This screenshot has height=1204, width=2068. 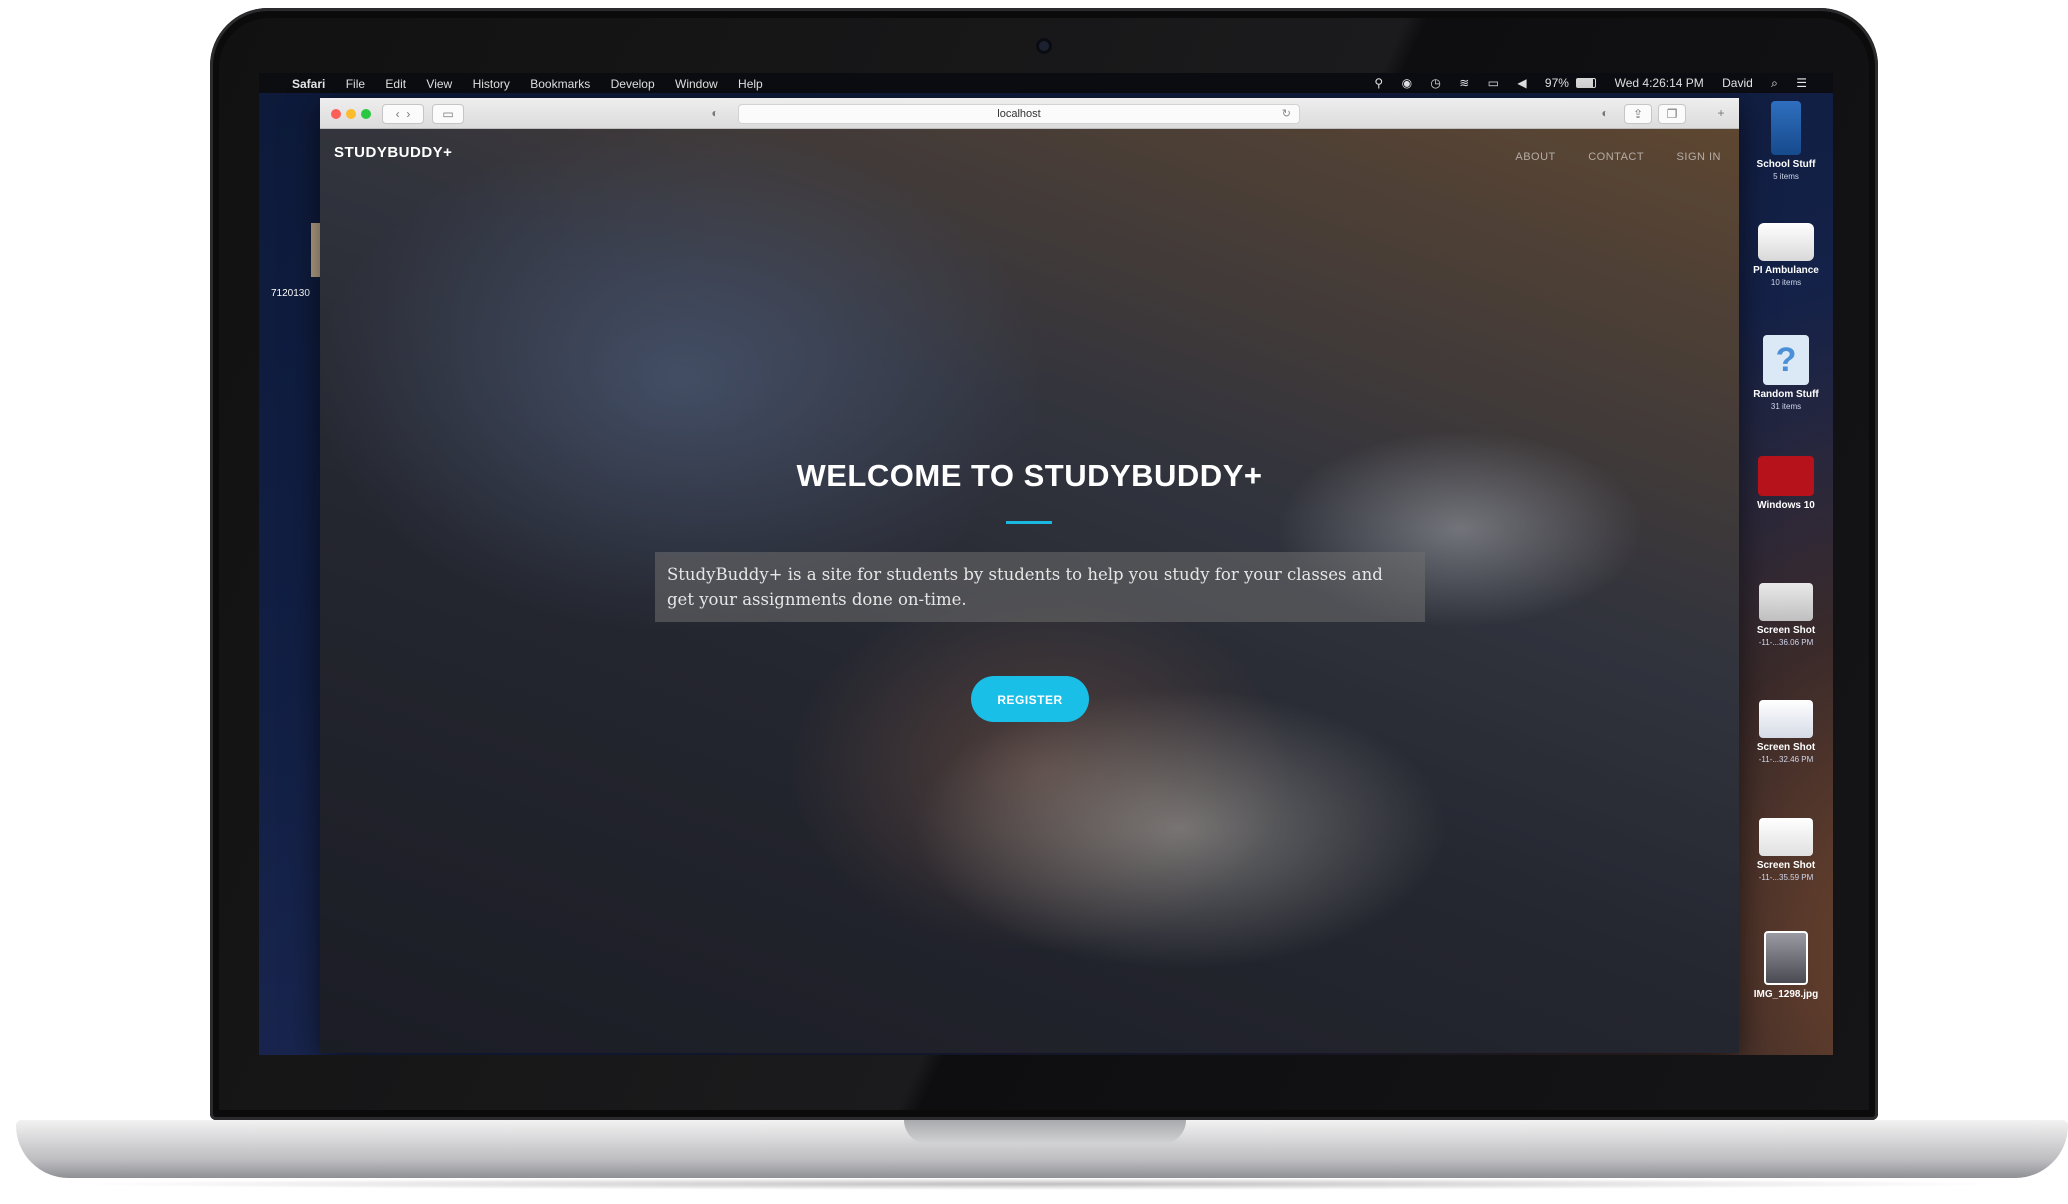 I want to click on forward-icon: ›, so click(x=408, y=114).